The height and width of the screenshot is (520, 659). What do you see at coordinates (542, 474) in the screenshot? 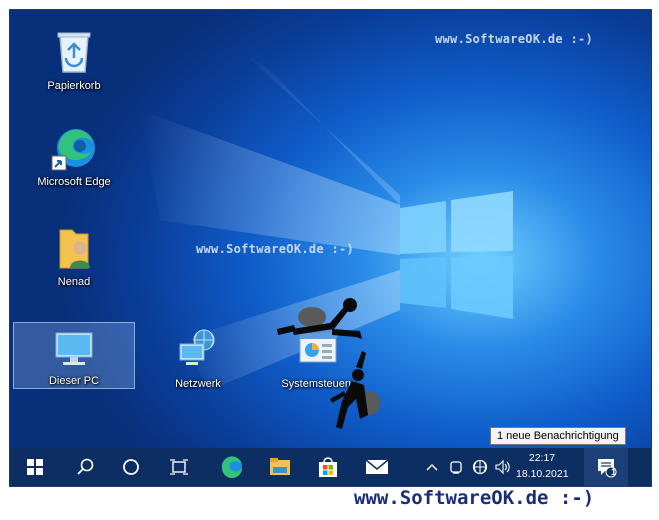
I see `clock-date: 18.10.2021` at bounding box center [542, 474].